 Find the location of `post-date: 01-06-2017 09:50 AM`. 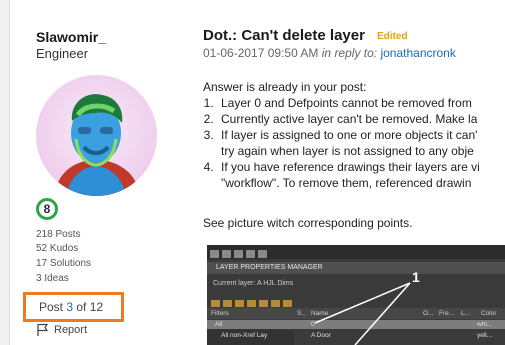

post-date: 01-06-2017 09:50 AM is located at coordinates (261, 53).